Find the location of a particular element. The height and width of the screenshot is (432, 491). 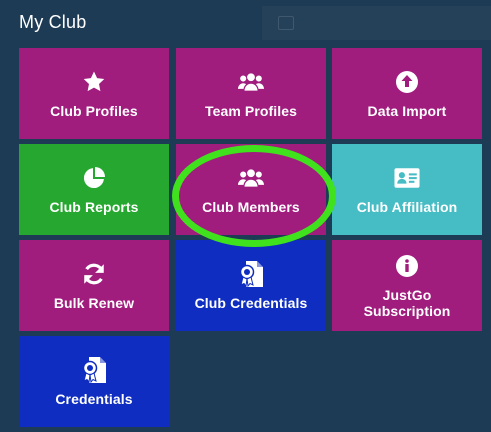

tile-label: Club Affiliation is located at coordinates (407, 206).